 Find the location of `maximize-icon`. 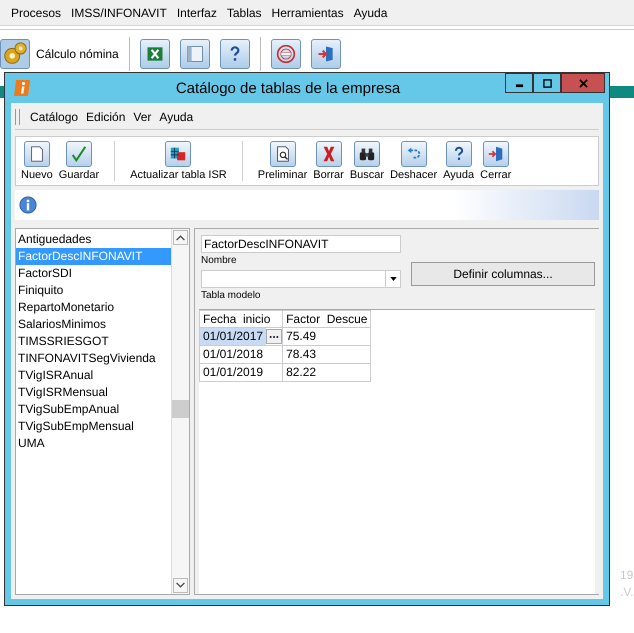

maximize-icon is located at coordinates (547, 83).